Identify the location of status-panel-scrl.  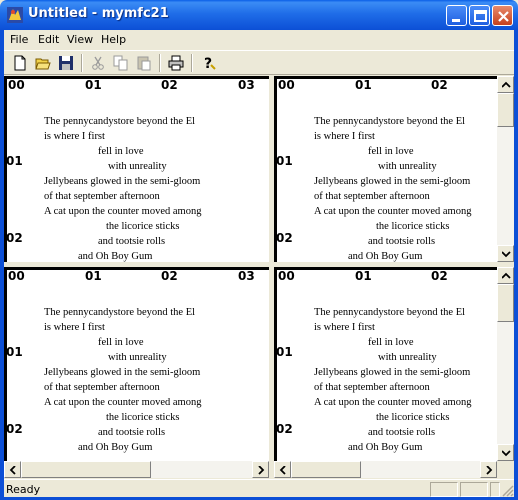
(495, 489).